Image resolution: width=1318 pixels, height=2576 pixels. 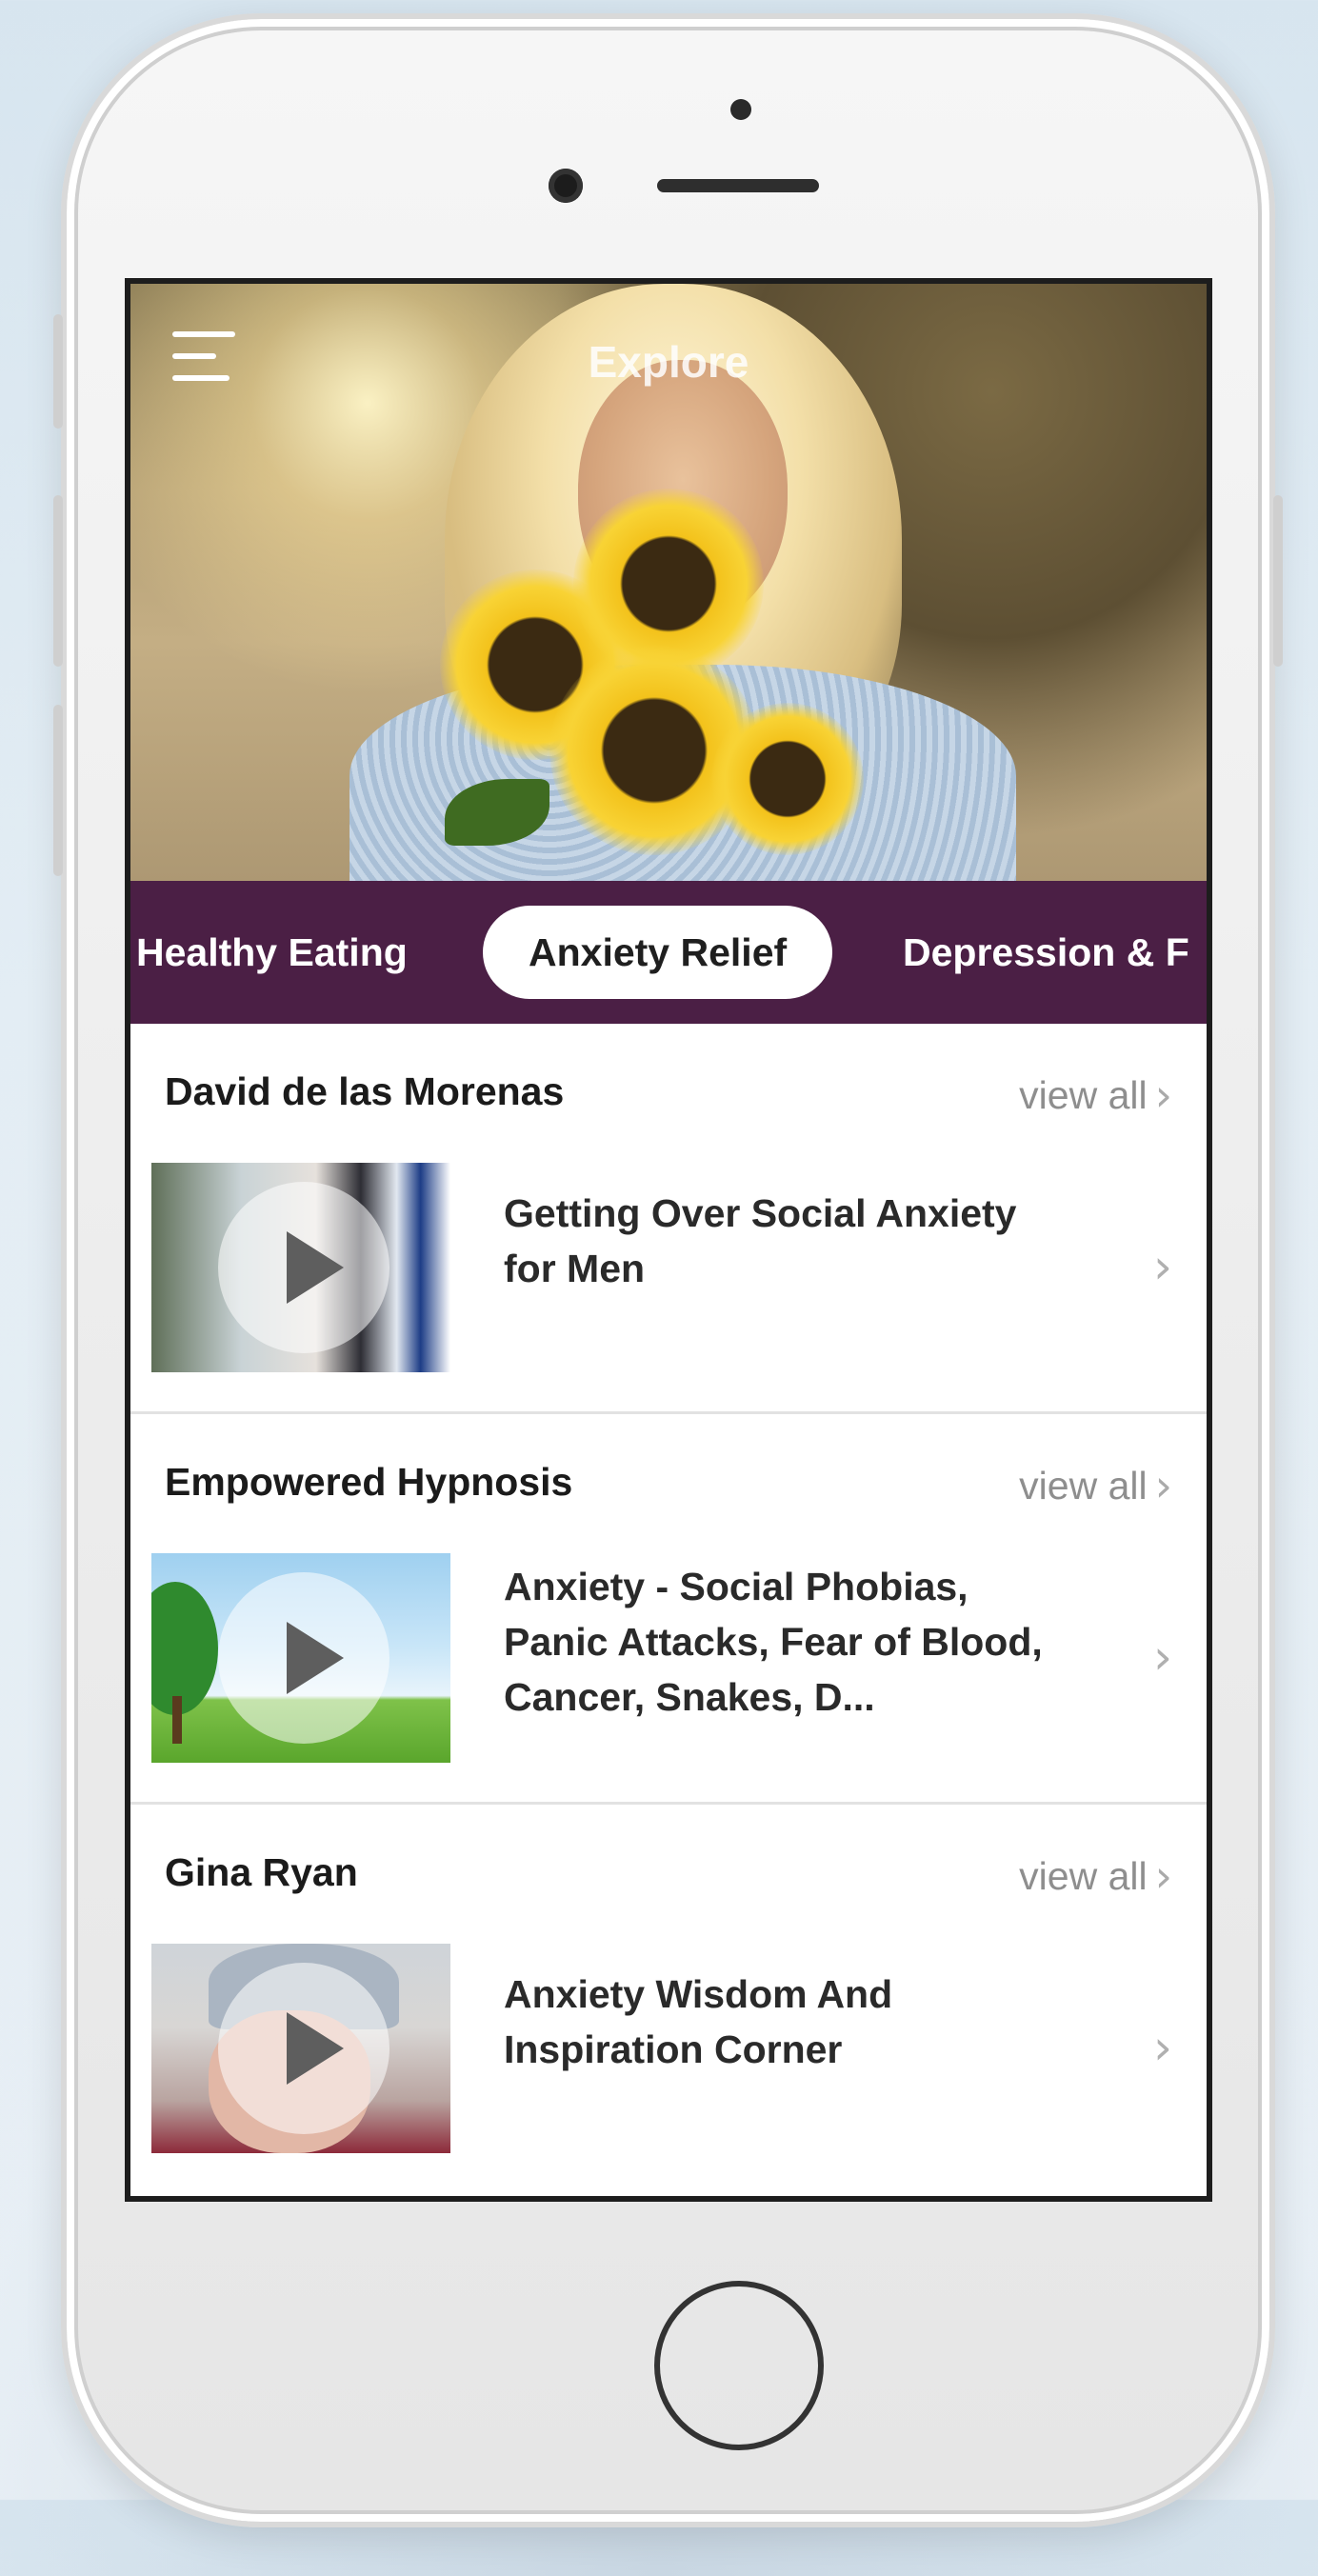 What do you see at coordinates (369, 1482) in the screenshot?
I see `author-name: Empowered Hypnosis` at bounding box center [369, 1482].